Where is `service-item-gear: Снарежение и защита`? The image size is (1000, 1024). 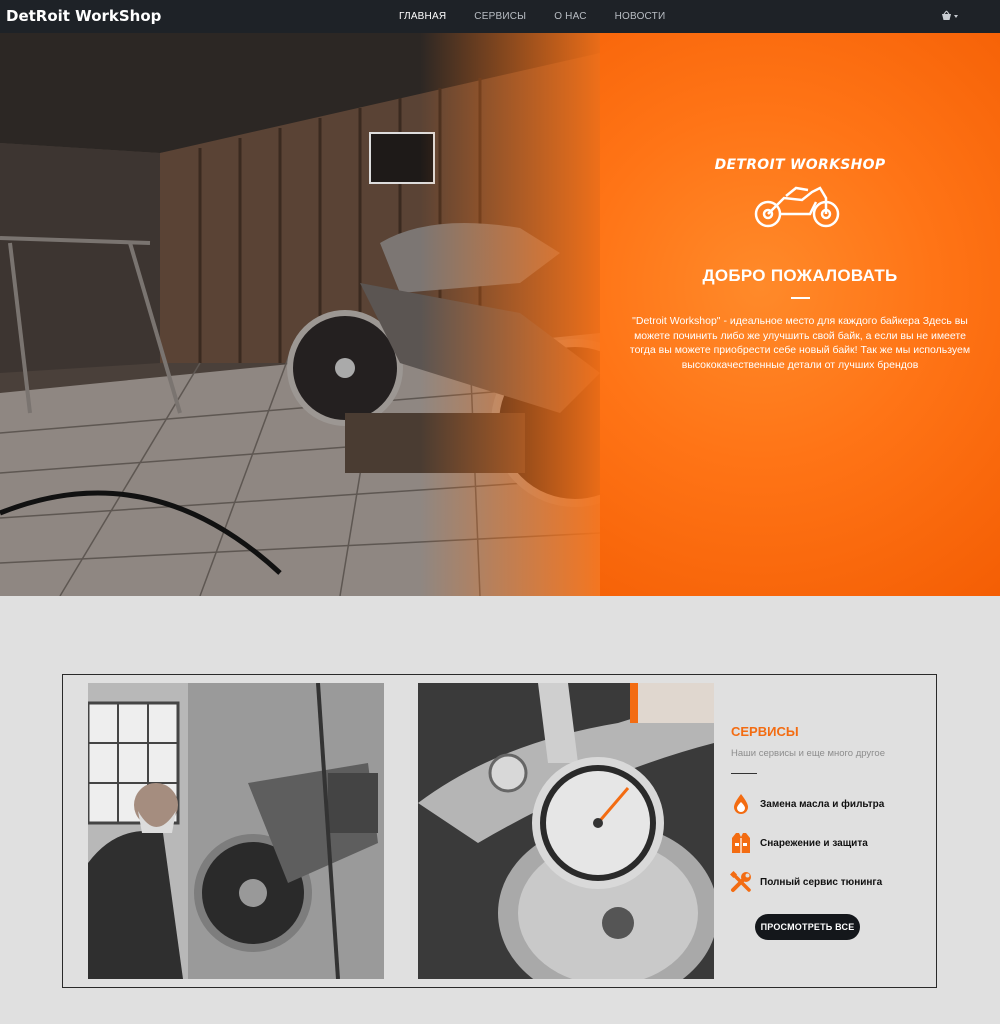 service-item-gear: Снарежение и защита is located at coordinates (798, 843).